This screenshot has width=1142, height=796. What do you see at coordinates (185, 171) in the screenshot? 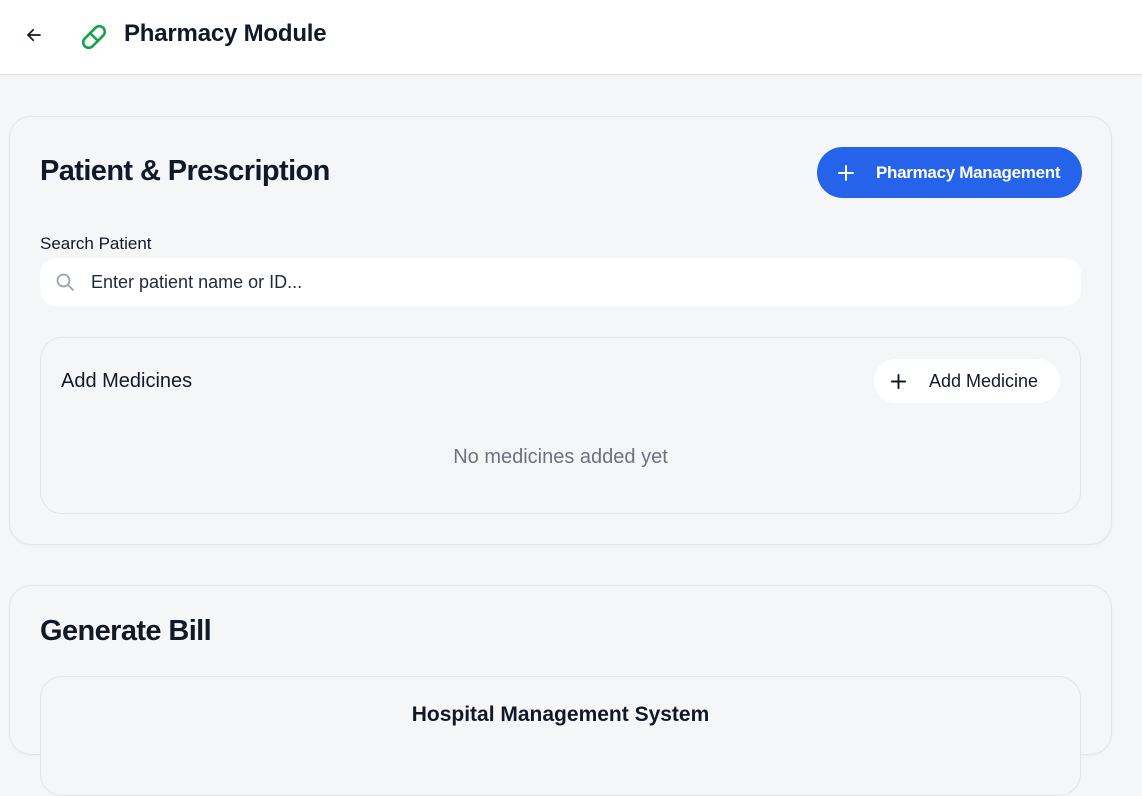
I see `card-title: Patient & Prescription` at bounding box center [185, 171].